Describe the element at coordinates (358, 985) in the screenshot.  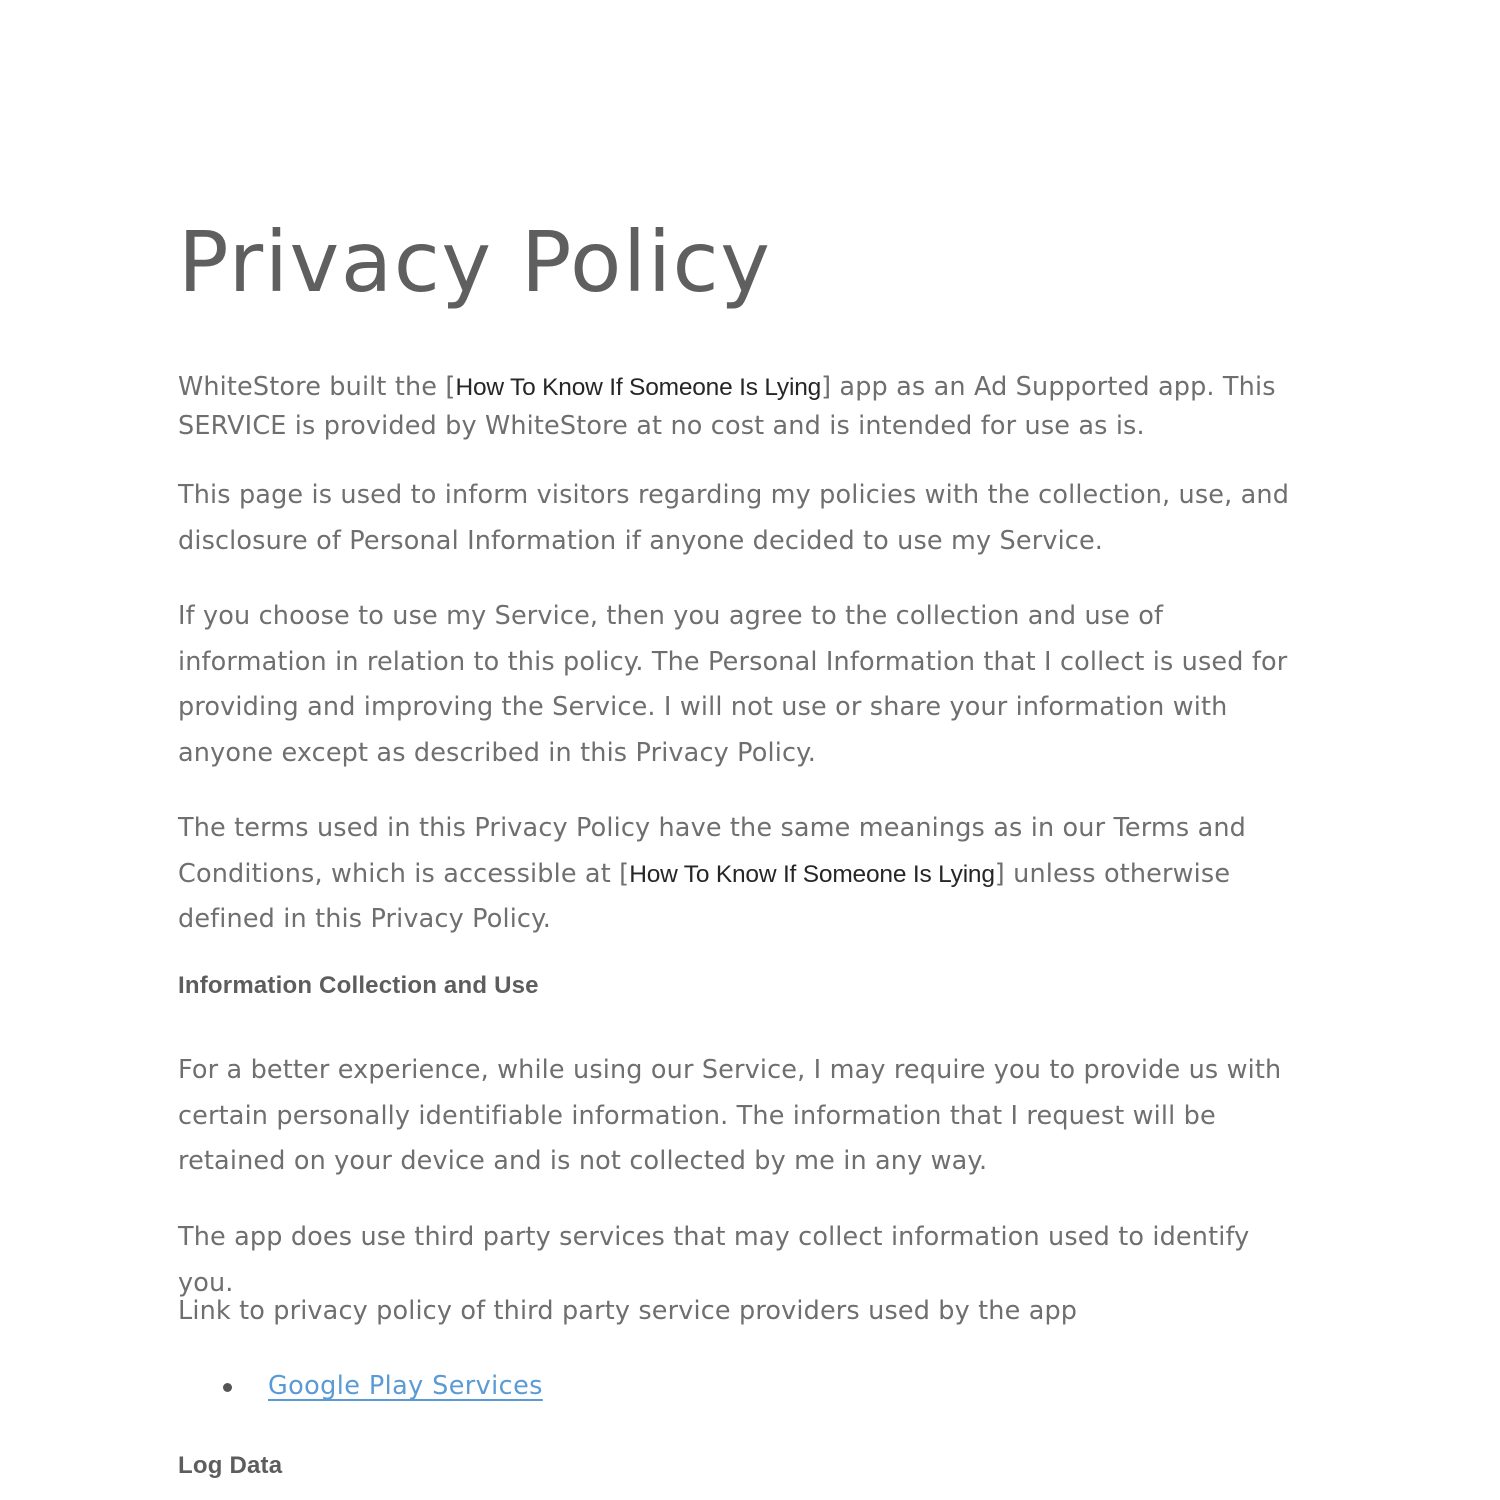
I see `heading-information-collection-and-use: Information Collection and Use` at that location.